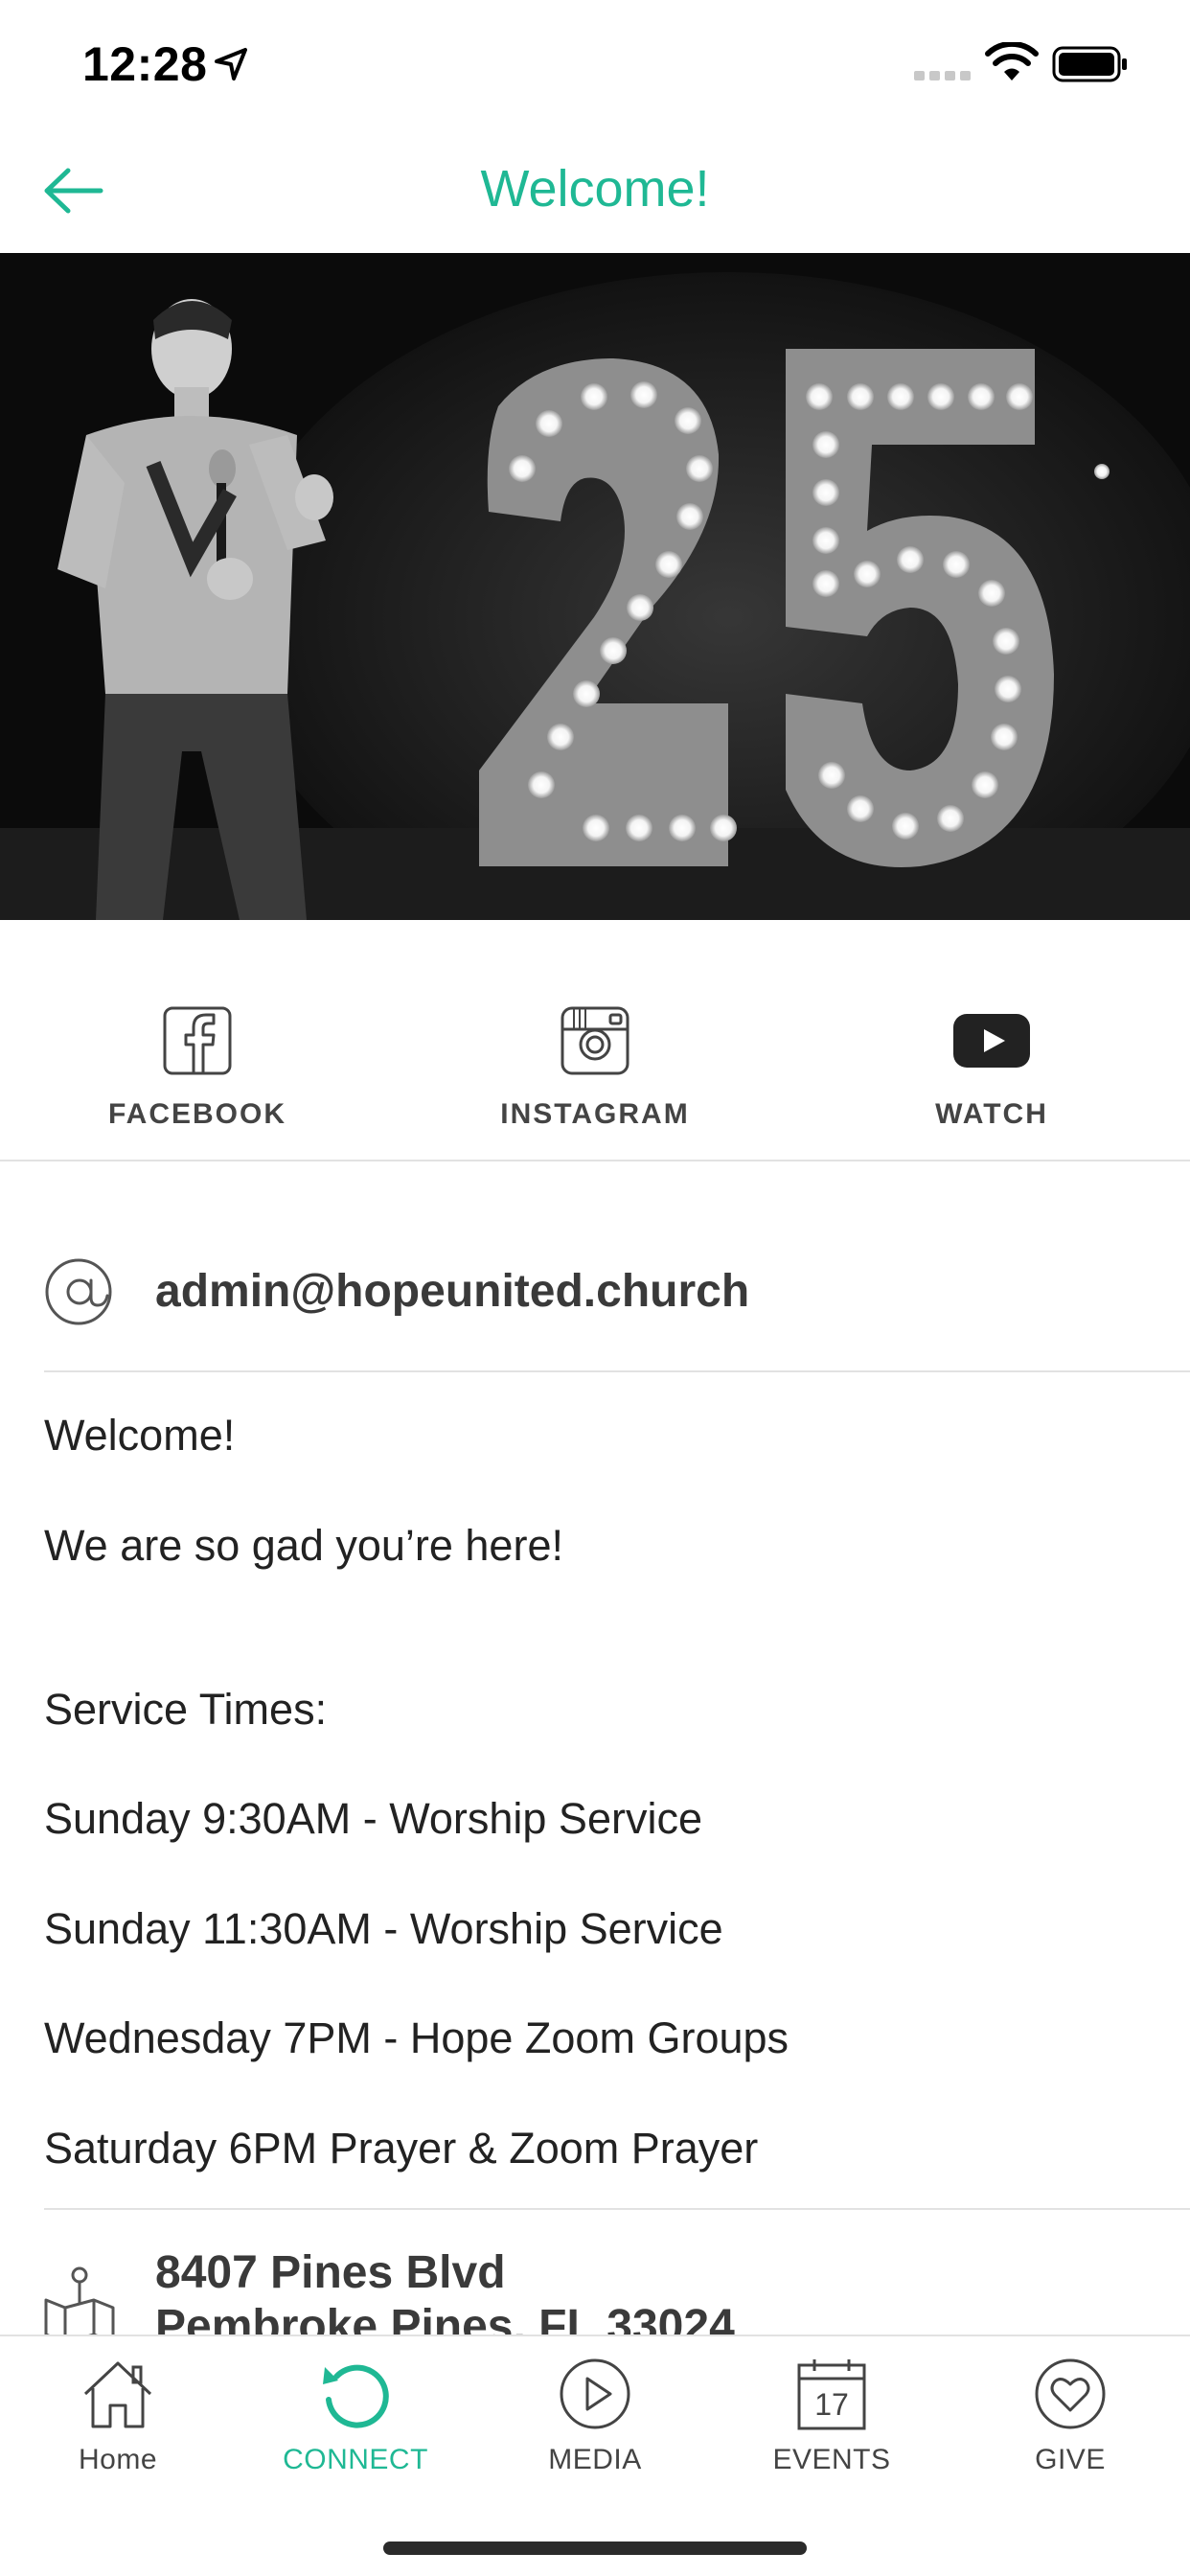  Describe the element at coordinates (303, 1545) in the screenshot. I see `desc-line-greeting: We are so gad you’re here!` at that location.